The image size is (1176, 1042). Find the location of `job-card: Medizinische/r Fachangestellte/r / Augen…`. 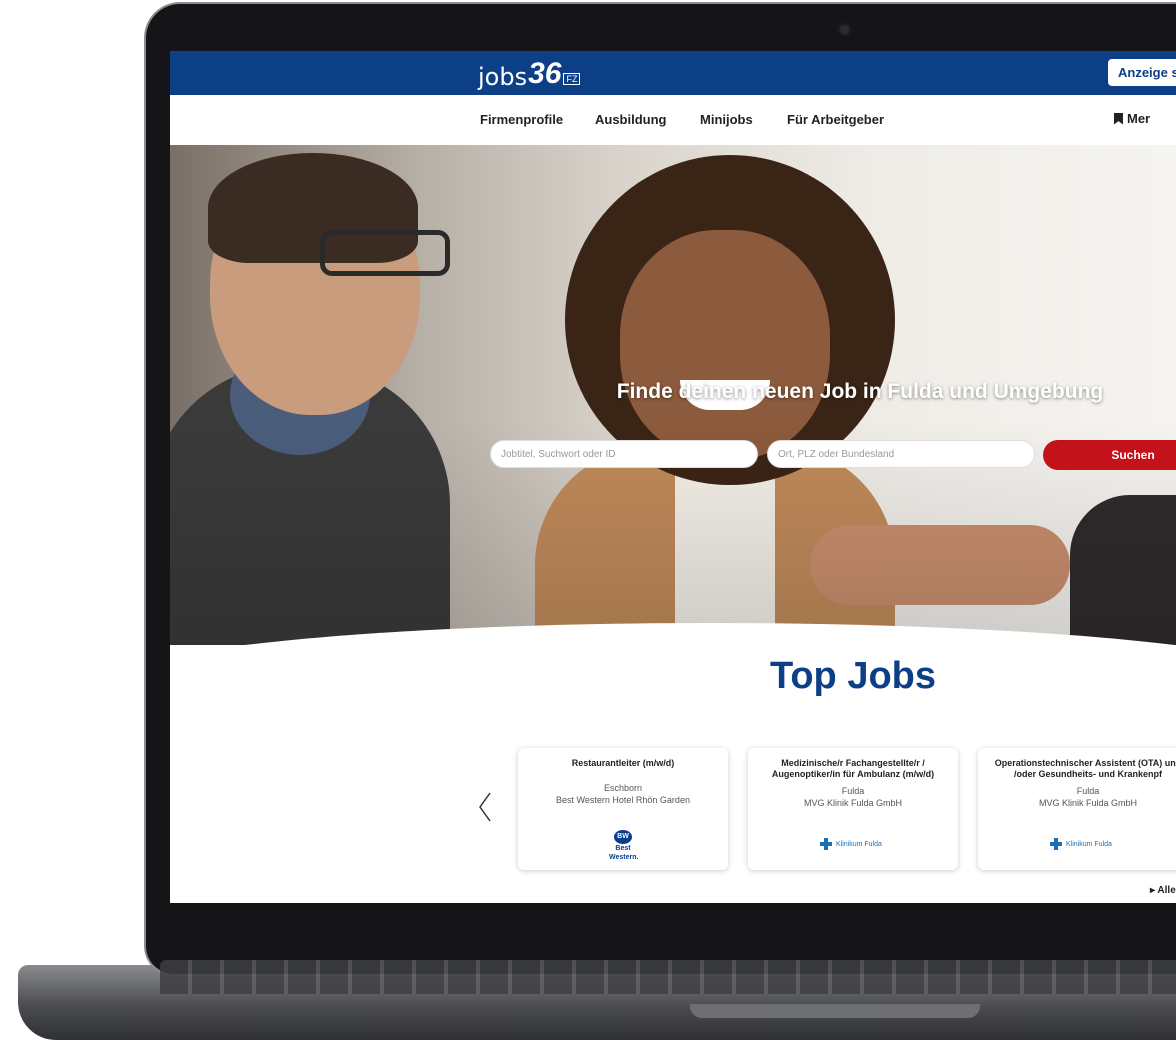

job-card: Medizinische/r Fachangestellte/r / Augen… is located at coordinates (853, 809).